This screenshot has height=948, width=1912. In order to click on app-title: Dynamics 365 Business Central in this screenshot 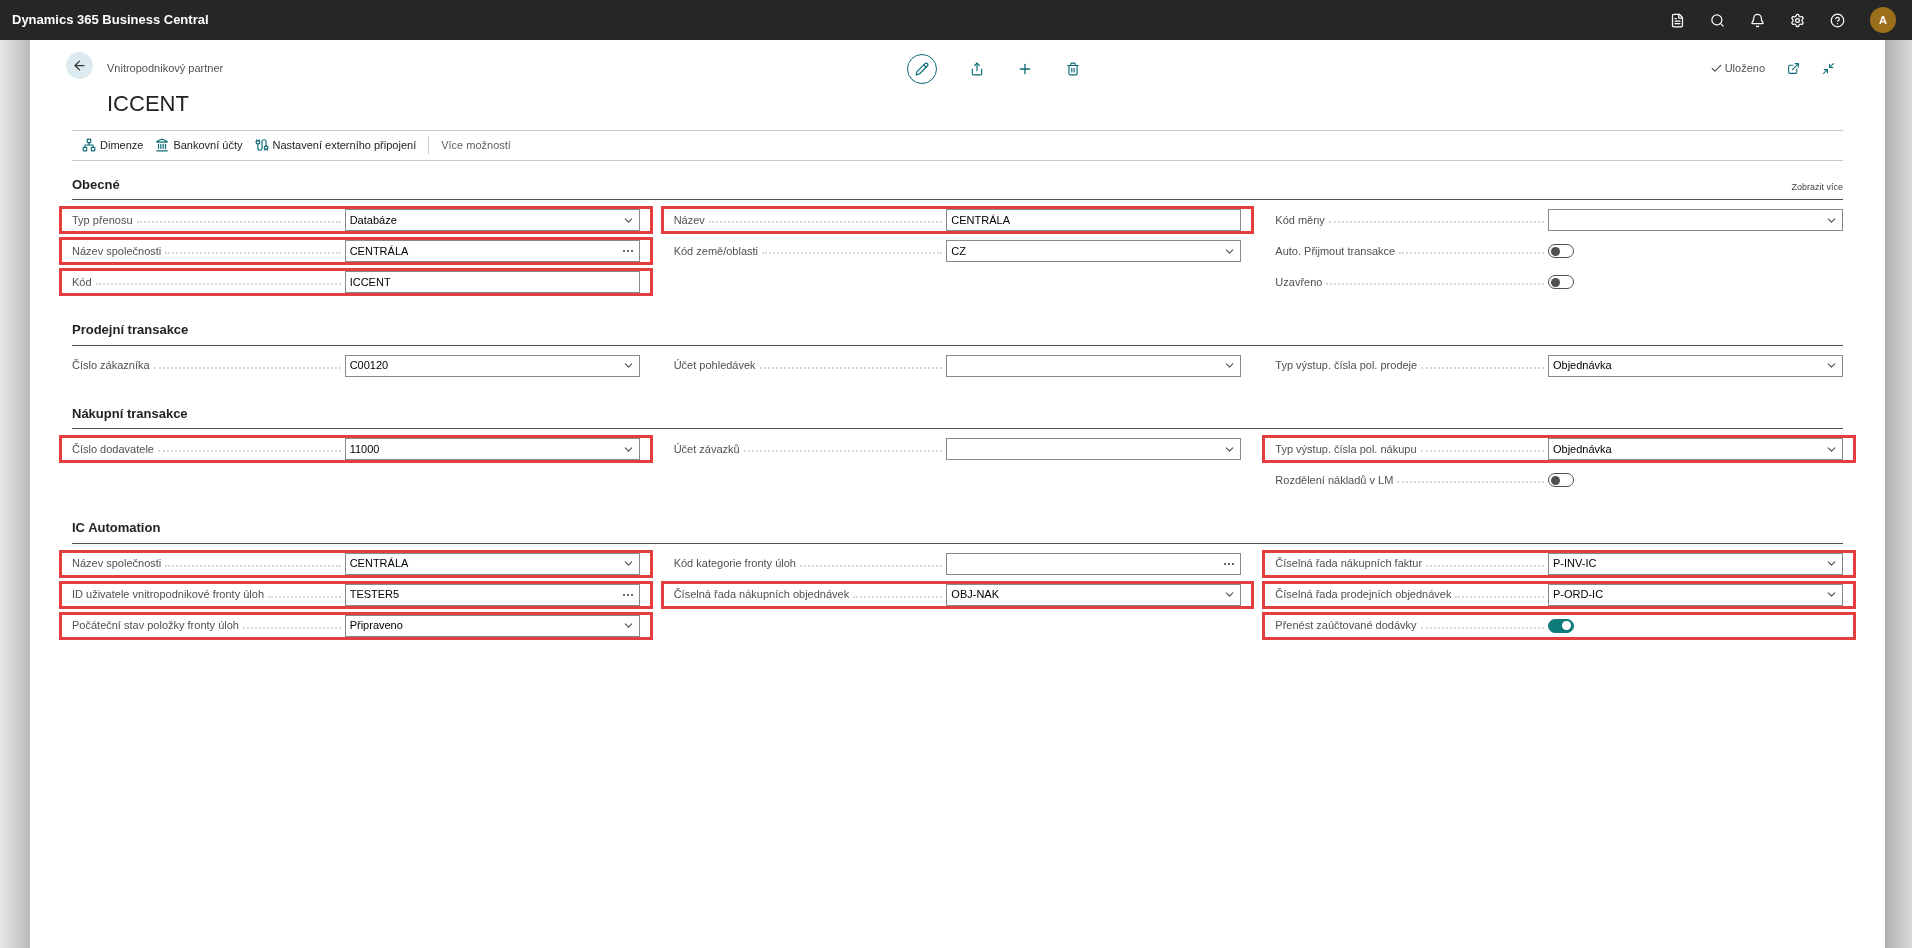, I will do `click(111, 20)`.